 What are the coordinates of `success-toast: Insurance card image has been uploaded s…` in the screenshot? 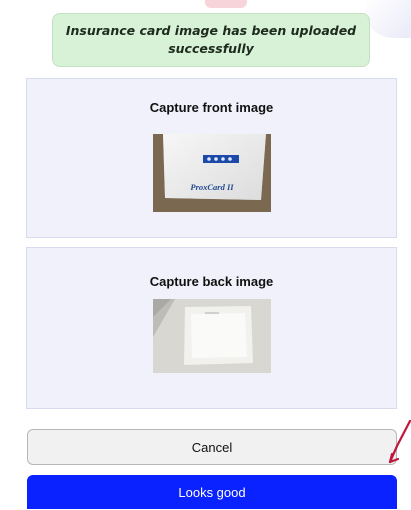 It's located at (211, 40).